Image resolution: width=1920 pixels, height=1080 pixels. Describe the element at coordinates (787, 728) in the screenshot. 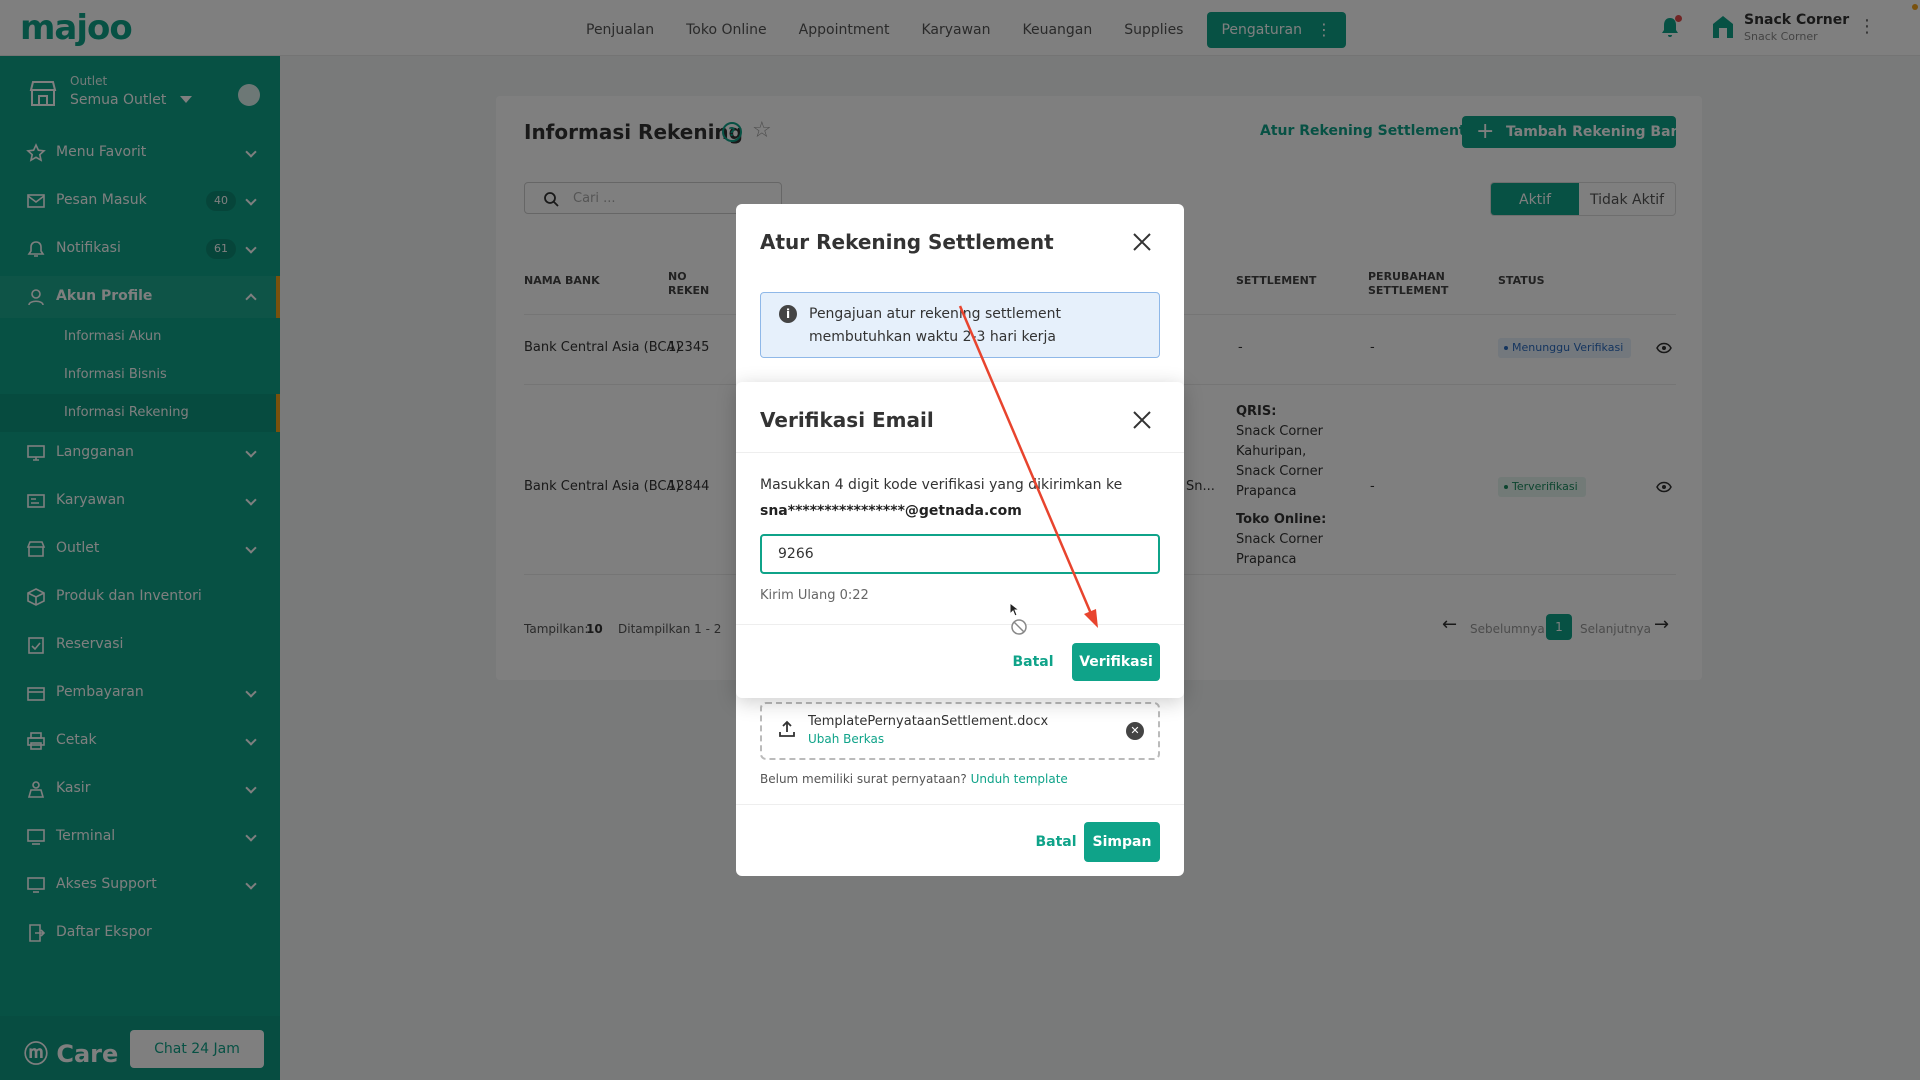

I see `upload-icon` at that location.